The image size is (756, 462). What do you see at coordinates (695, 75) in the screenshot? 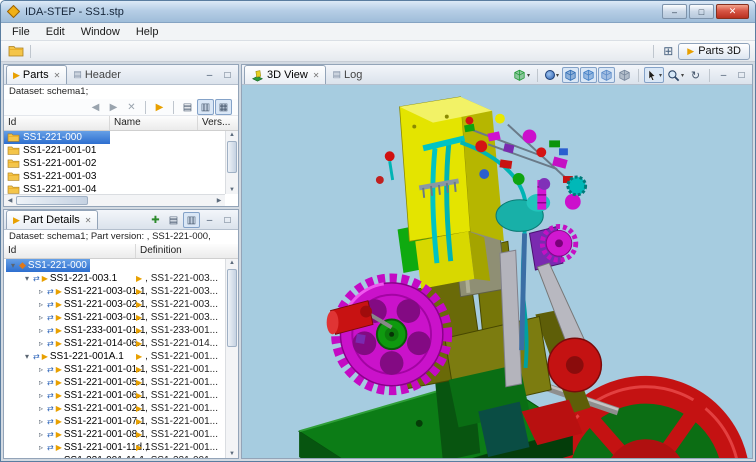
I see `rotate-view-icon: ↻` at bounding box center [695, 75].